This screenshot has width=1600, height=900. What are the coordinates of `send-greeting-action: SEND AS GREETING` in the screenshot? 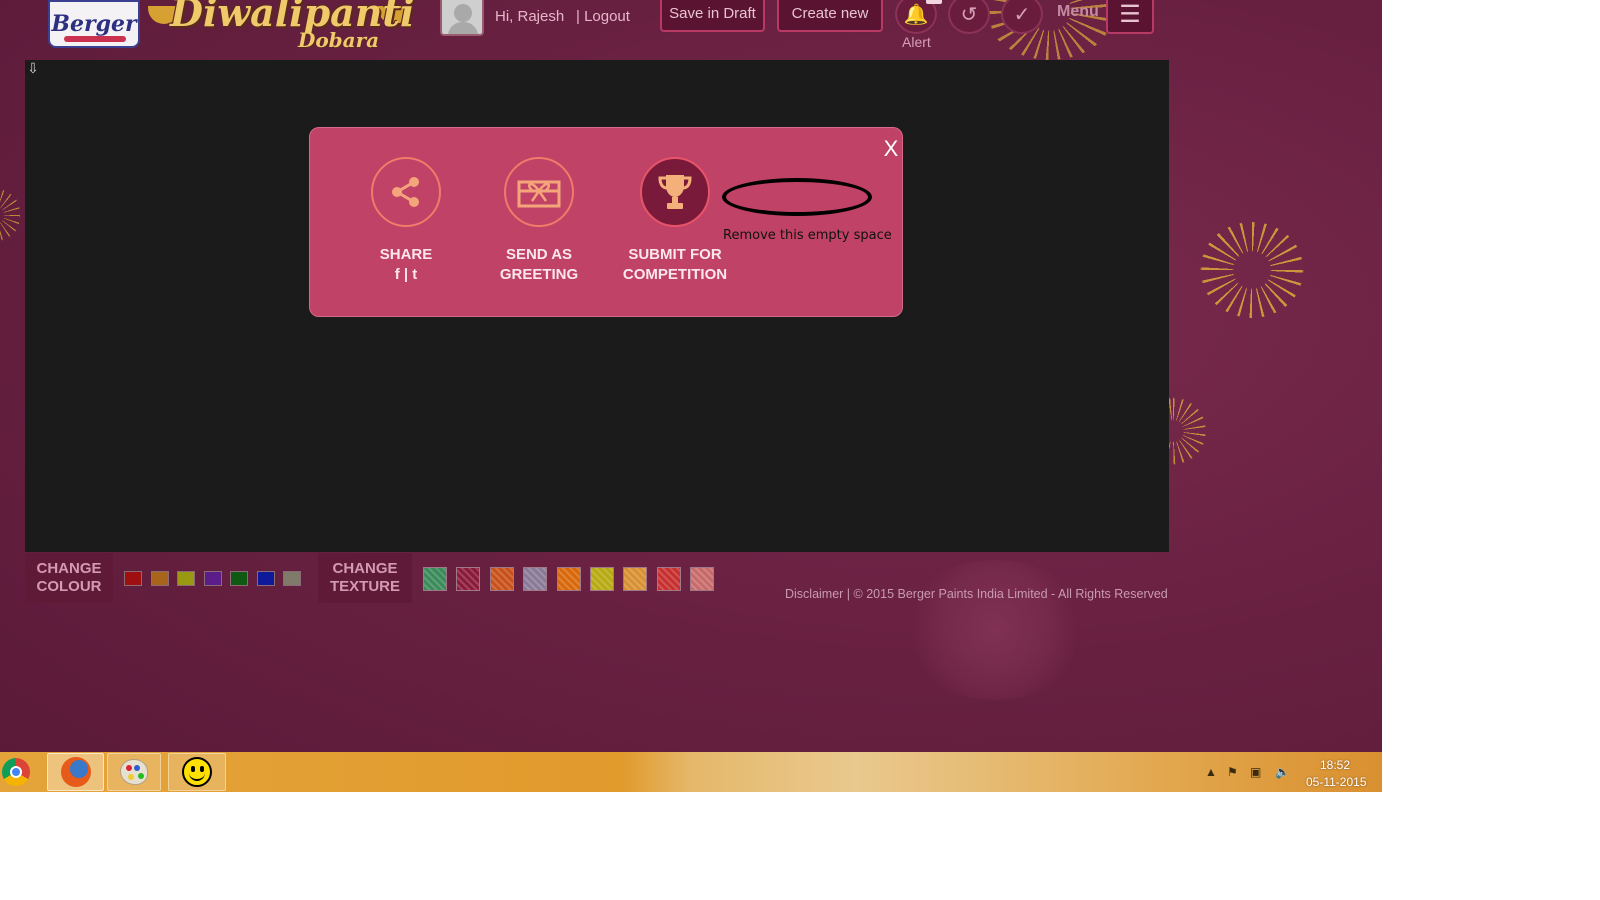 It's located at (539, 221).